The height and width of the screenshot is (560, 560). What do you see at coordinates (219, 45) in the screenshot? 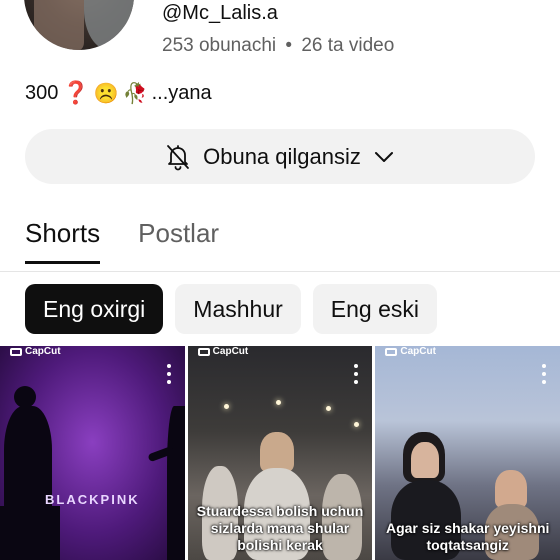
I see `subscriber-count: 253 obunachi` at bounding box center [219, 45].